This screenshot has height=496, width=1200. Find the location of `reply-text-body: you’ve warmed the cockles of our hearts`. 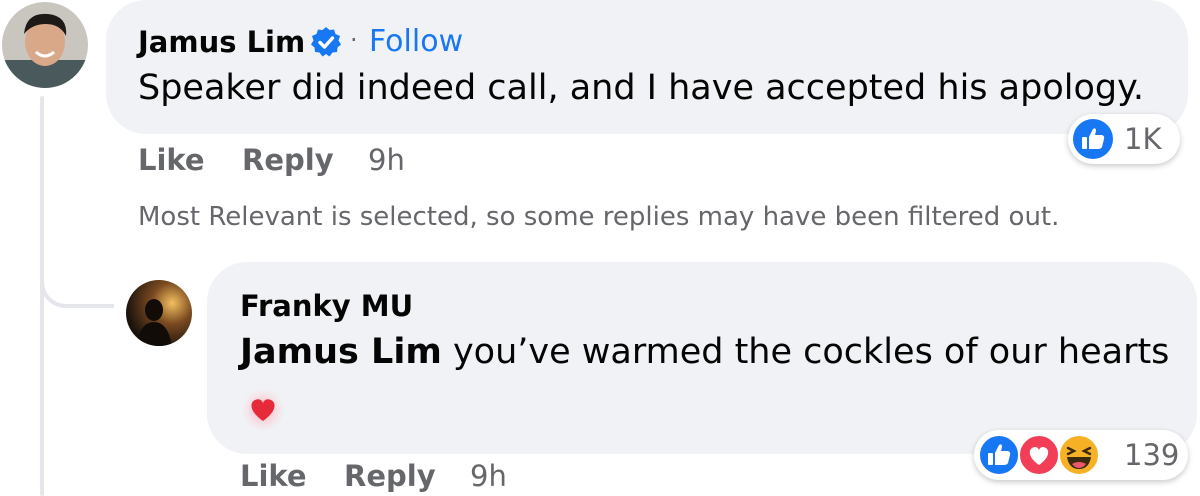

reply-text-body: you’ve warmed the cockles of our hearts is located at coordinates (805, 352).